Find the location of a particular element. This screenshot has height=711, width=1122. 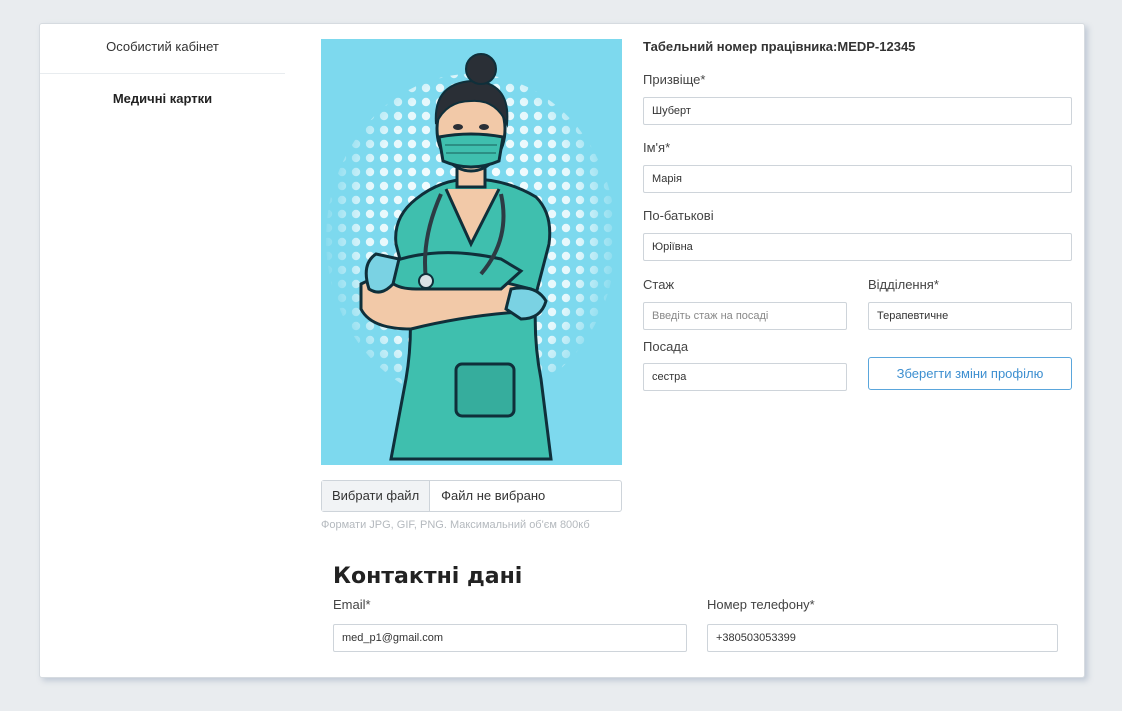

sidebar: Особистий кабінет Медичні картки is located at coordinates (162, 65).